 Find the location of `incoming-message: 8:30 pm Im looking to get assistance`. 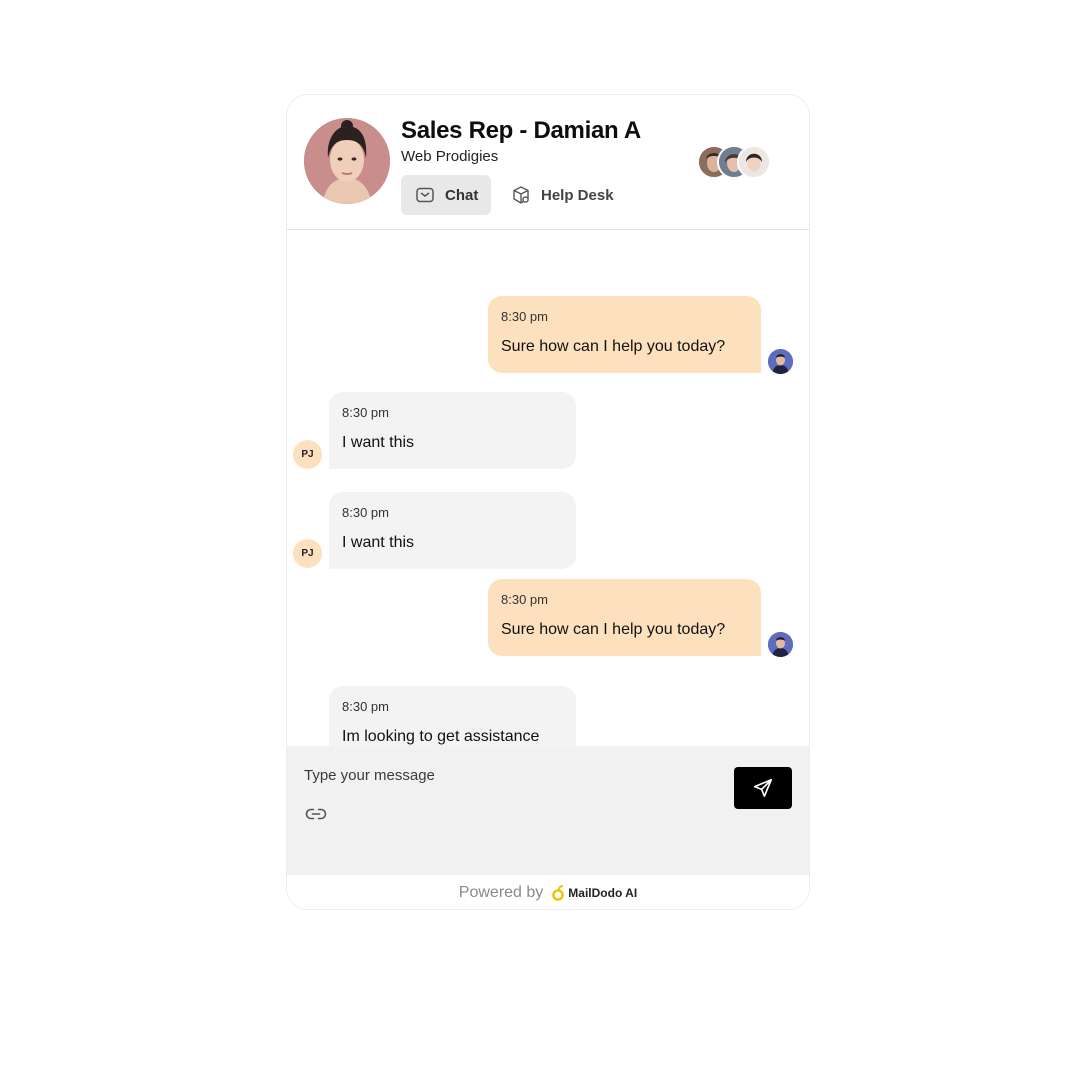

incoming-message: 8:30 pm Im looking to get assistance is located at coordinates (452, 716).